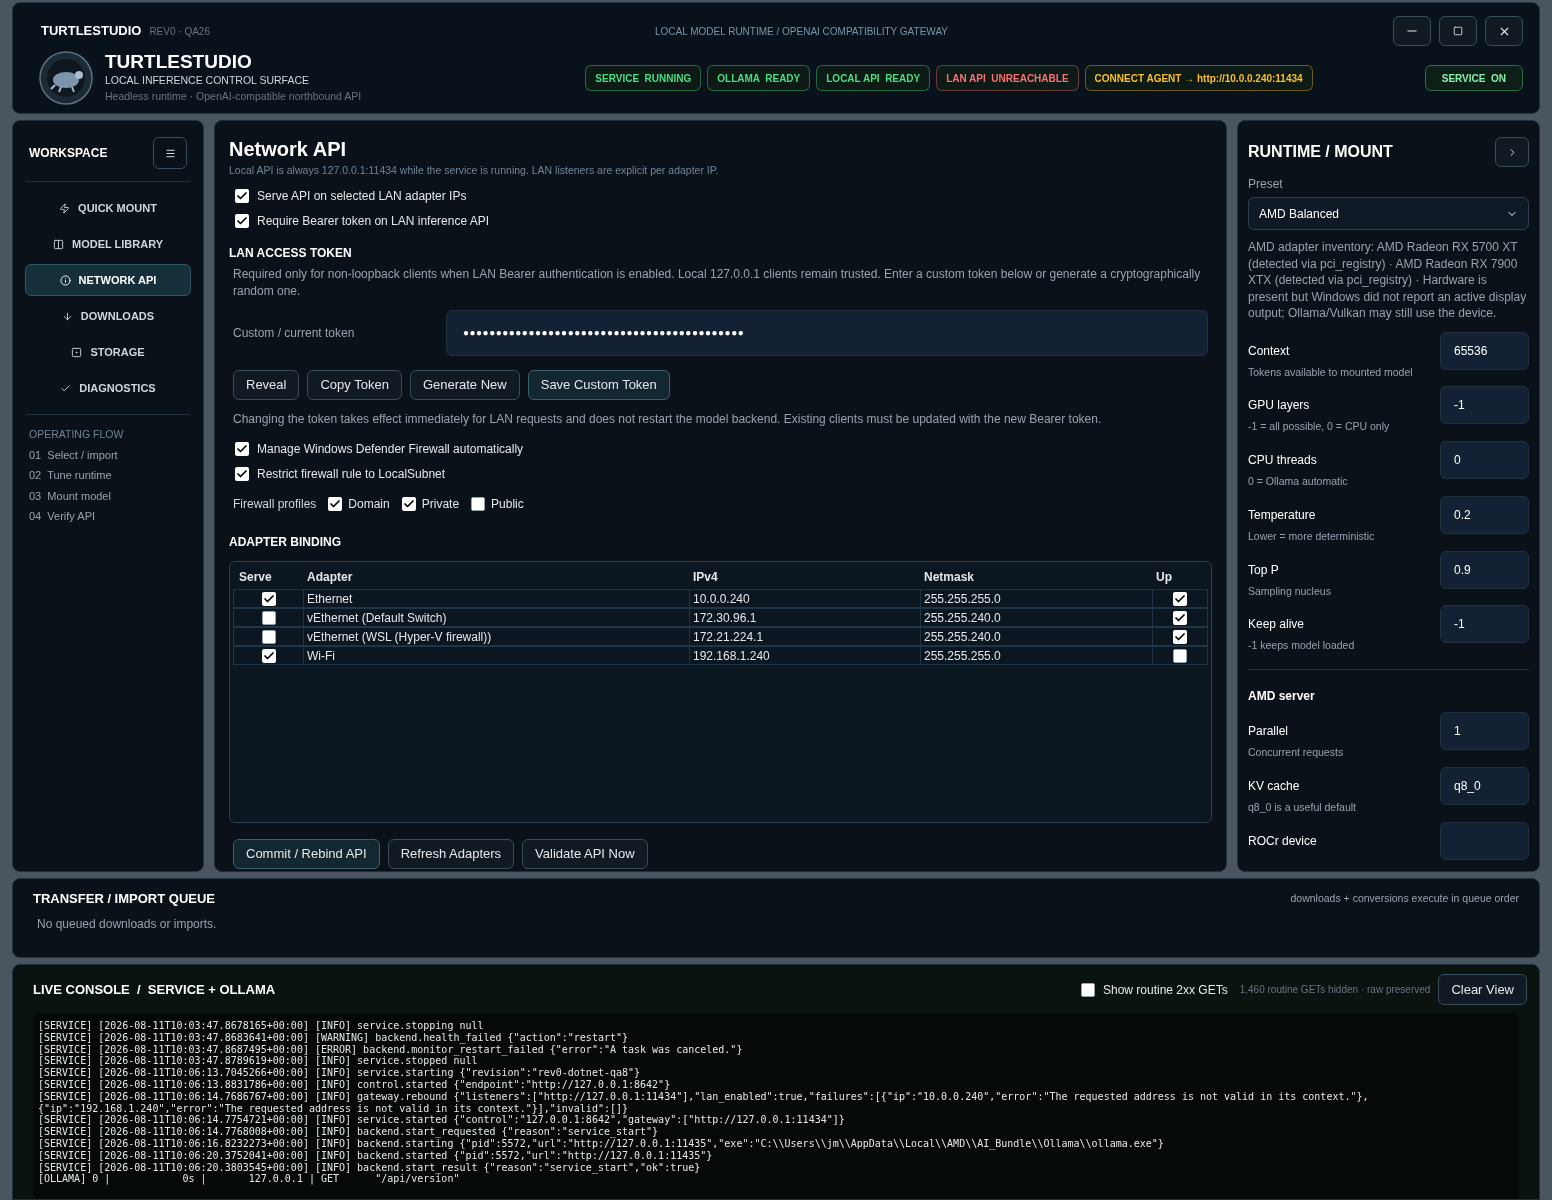 This screenshot has width=1552, height=1200. What do you see at coordinates (288, 149) in the screenshot?
I see `panel-title: Network API` at bounding box center [288, 149].